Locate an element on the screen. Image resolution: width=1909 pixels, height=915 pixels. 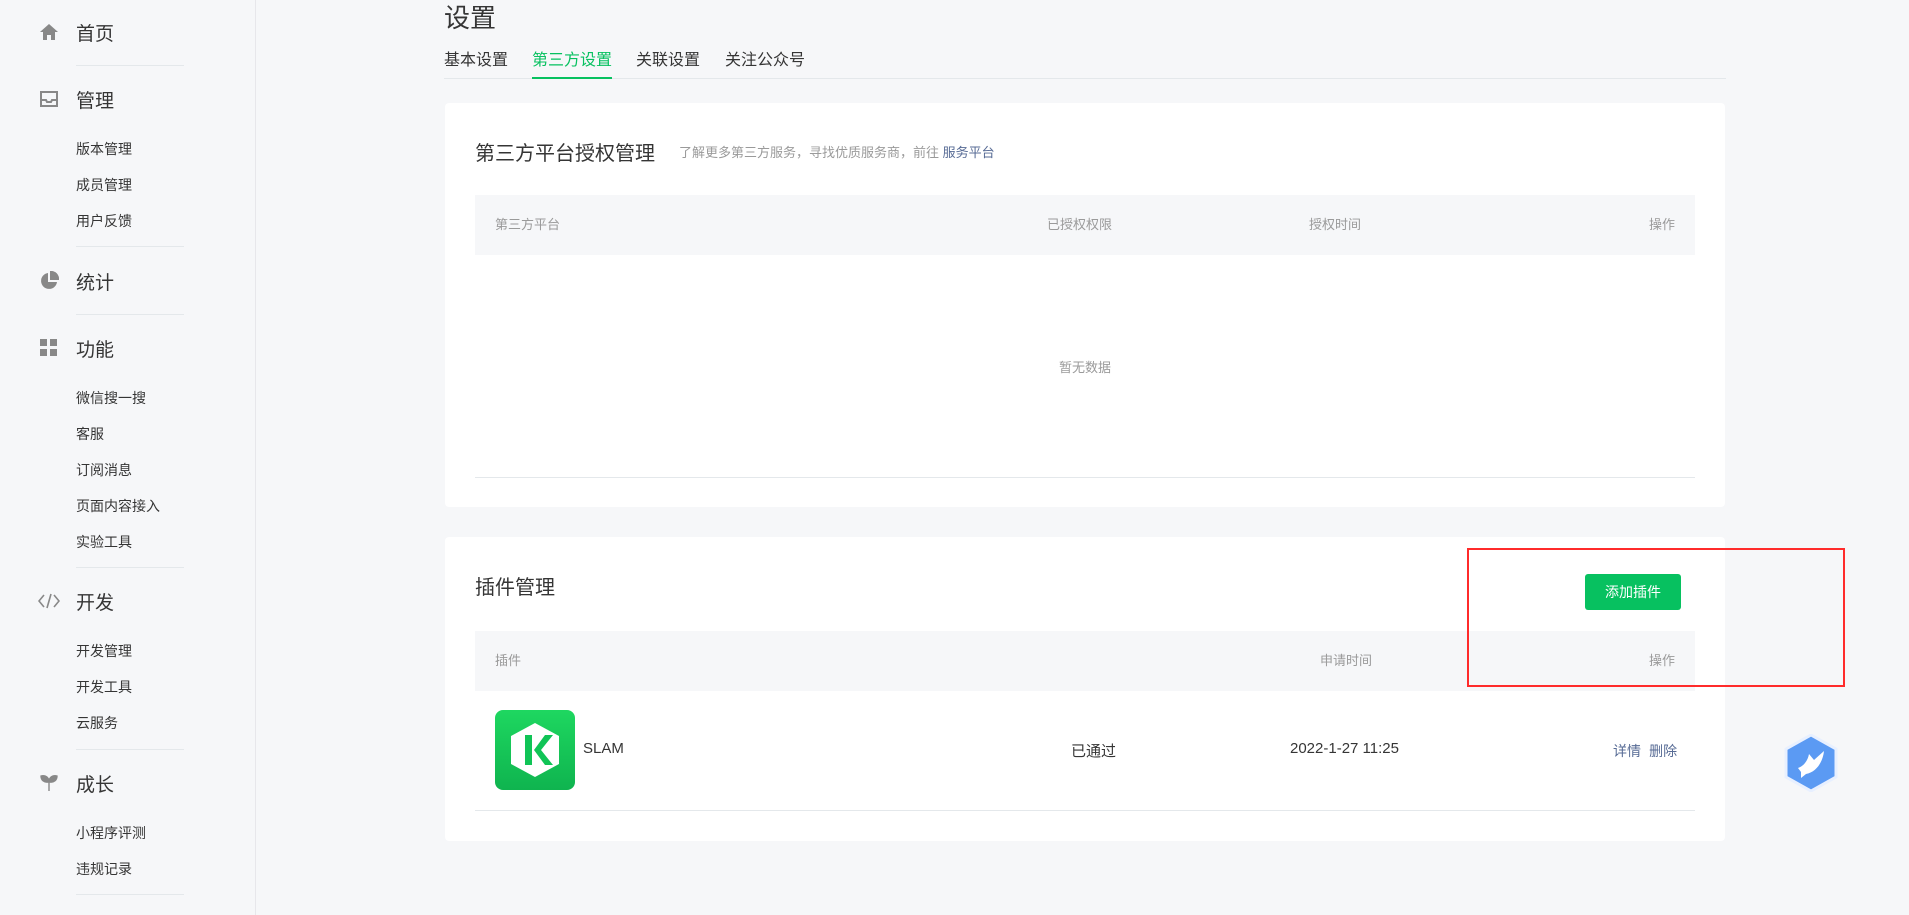
sidebar-item-version: 版本管理 is located at coordinates (104, 149).